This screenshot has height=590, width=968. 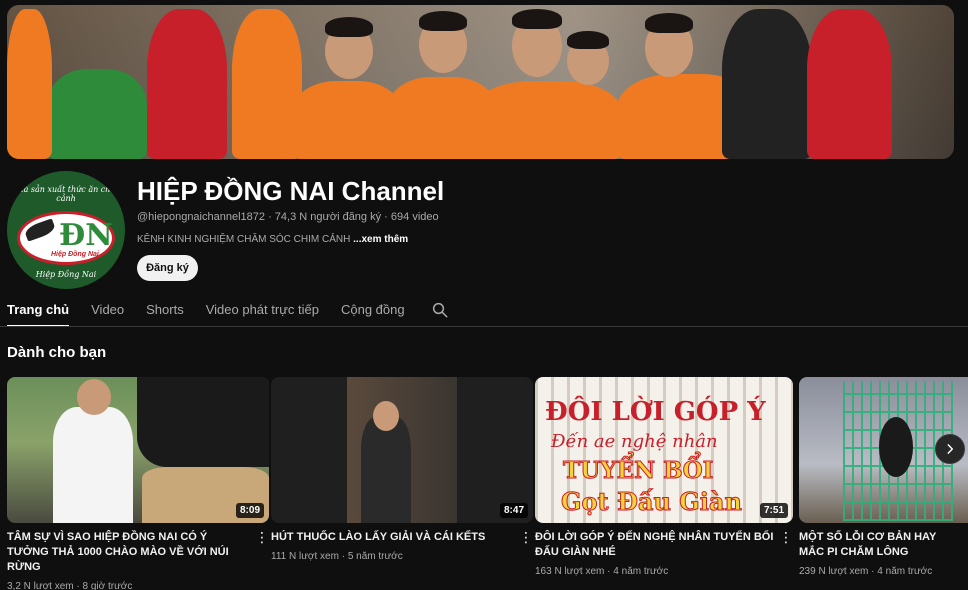 I want to click on view-count: 111 N lượt xem, so click(x=305, y=556).